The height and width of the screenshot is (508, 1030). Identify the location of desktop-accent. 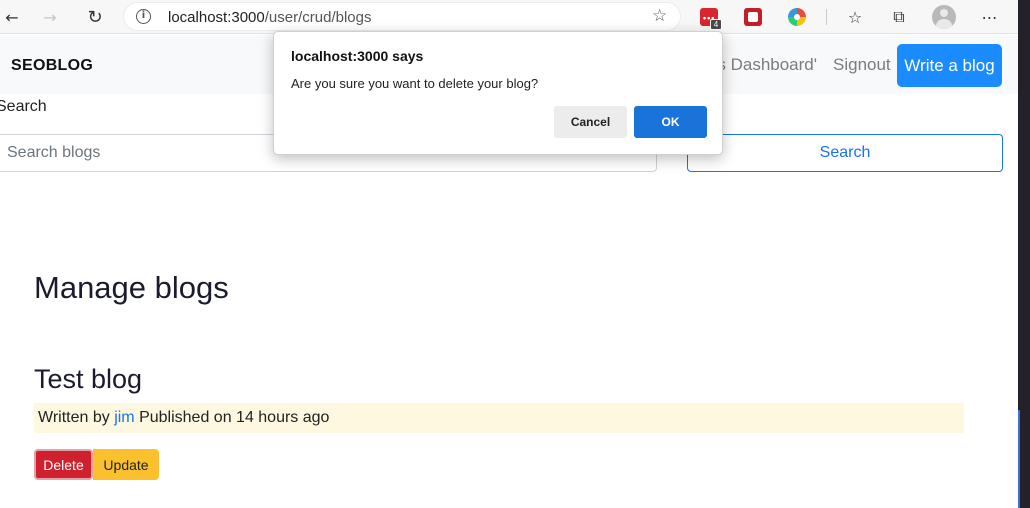
(1019, 459).